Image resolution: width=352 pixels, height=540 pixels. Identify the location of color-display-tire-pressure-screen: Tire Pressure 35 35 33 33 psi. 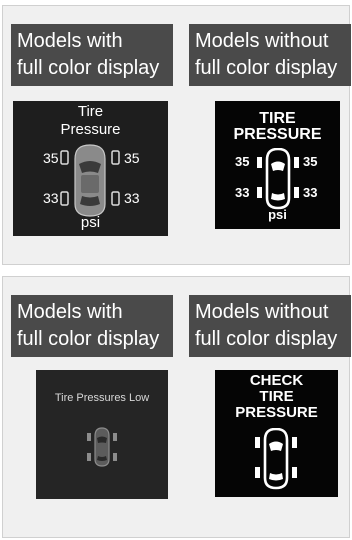
(90, 168).